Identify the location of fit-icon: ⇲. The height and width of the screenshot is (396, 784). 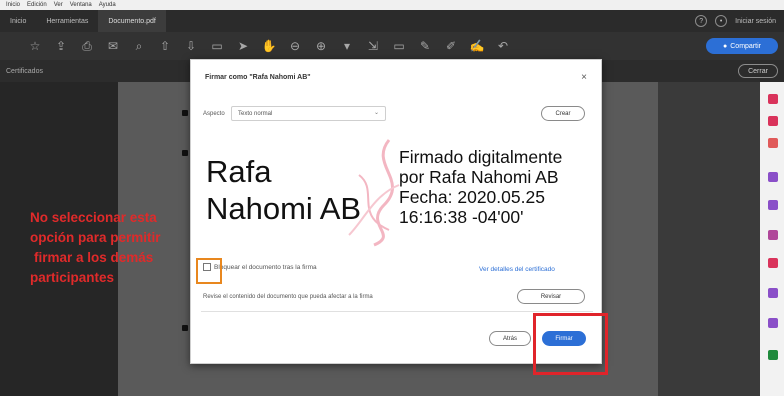
(373, 46).